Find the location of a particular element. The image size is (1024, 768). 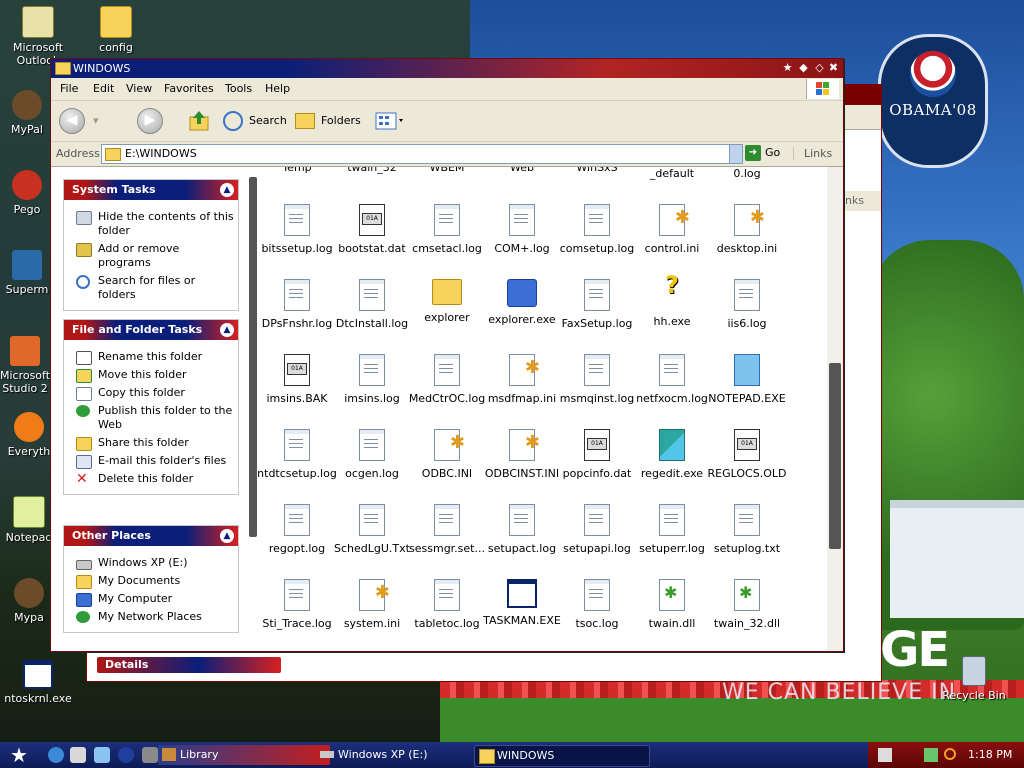

file-item: Web is located at coordinates (522, 170).